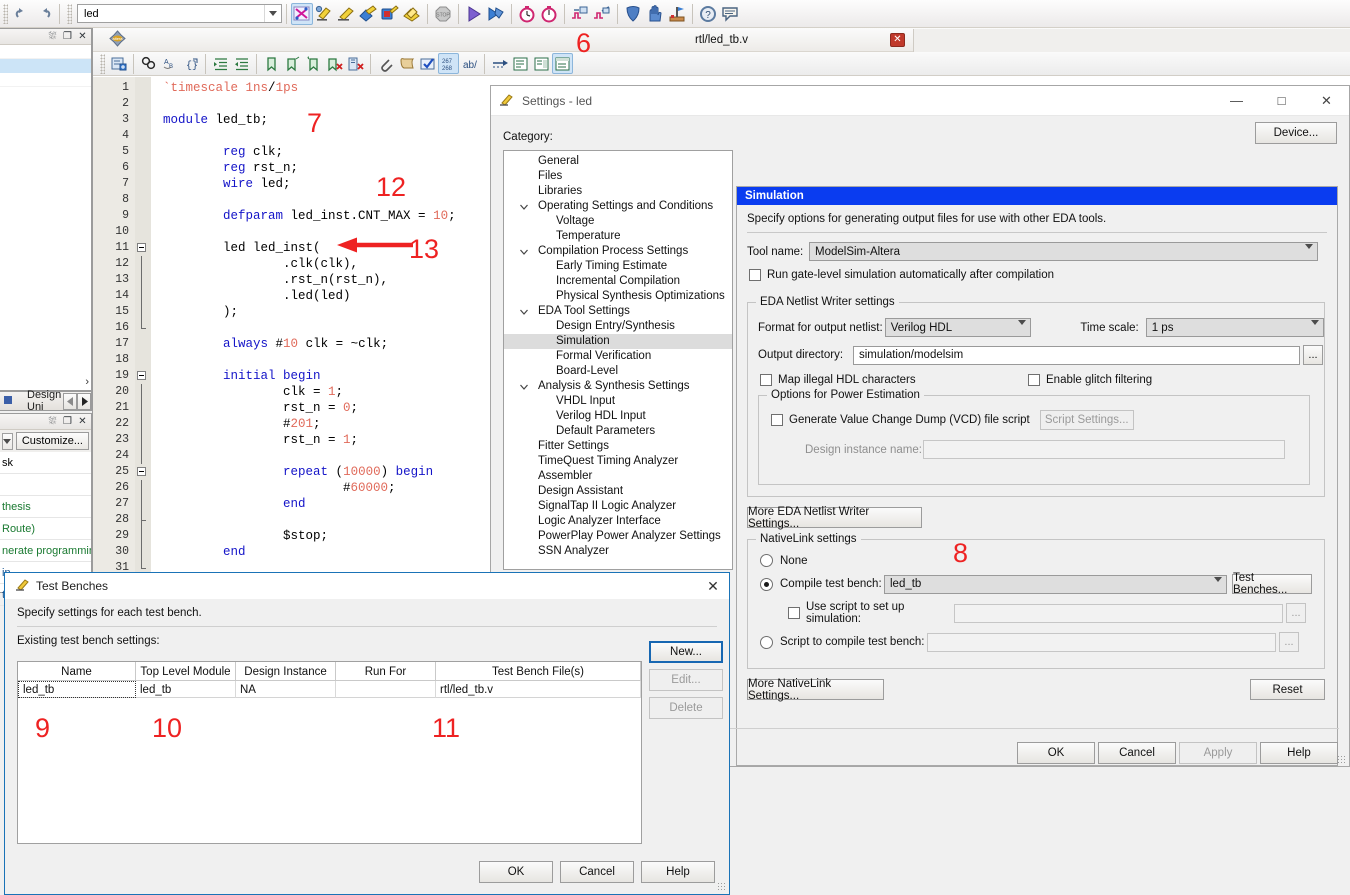  Describe the element at coordinates (958, 327) in the screenshot. I see `format-combo: Verilog HDL` at that location.